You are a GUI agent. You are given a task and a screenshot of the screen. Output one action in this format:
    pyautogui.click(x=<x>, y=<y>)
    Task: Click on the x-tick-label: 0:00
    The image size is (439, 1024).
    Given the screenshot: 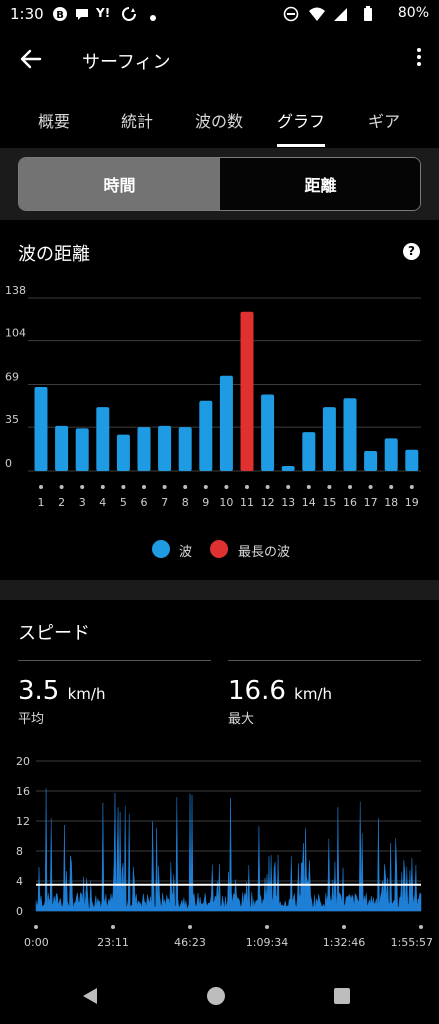 What is the action you would take?
    pyautogui.click(x=36, y=942)
    